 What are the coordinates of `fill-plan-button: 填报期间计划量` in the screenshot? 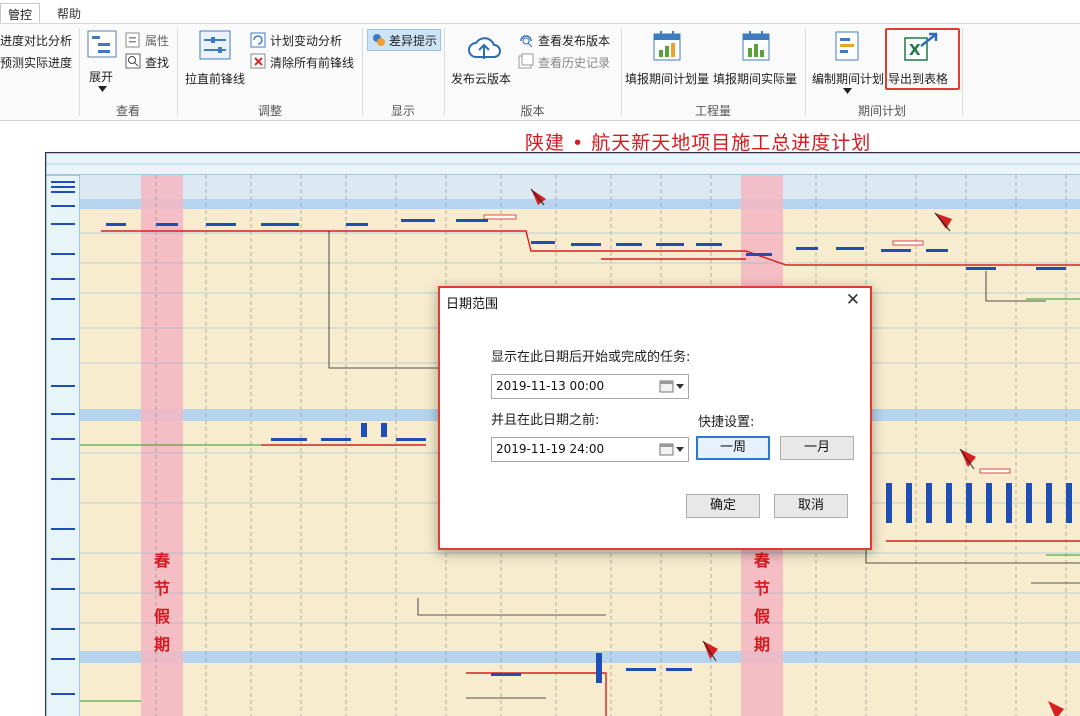 It's located at (667, 78).